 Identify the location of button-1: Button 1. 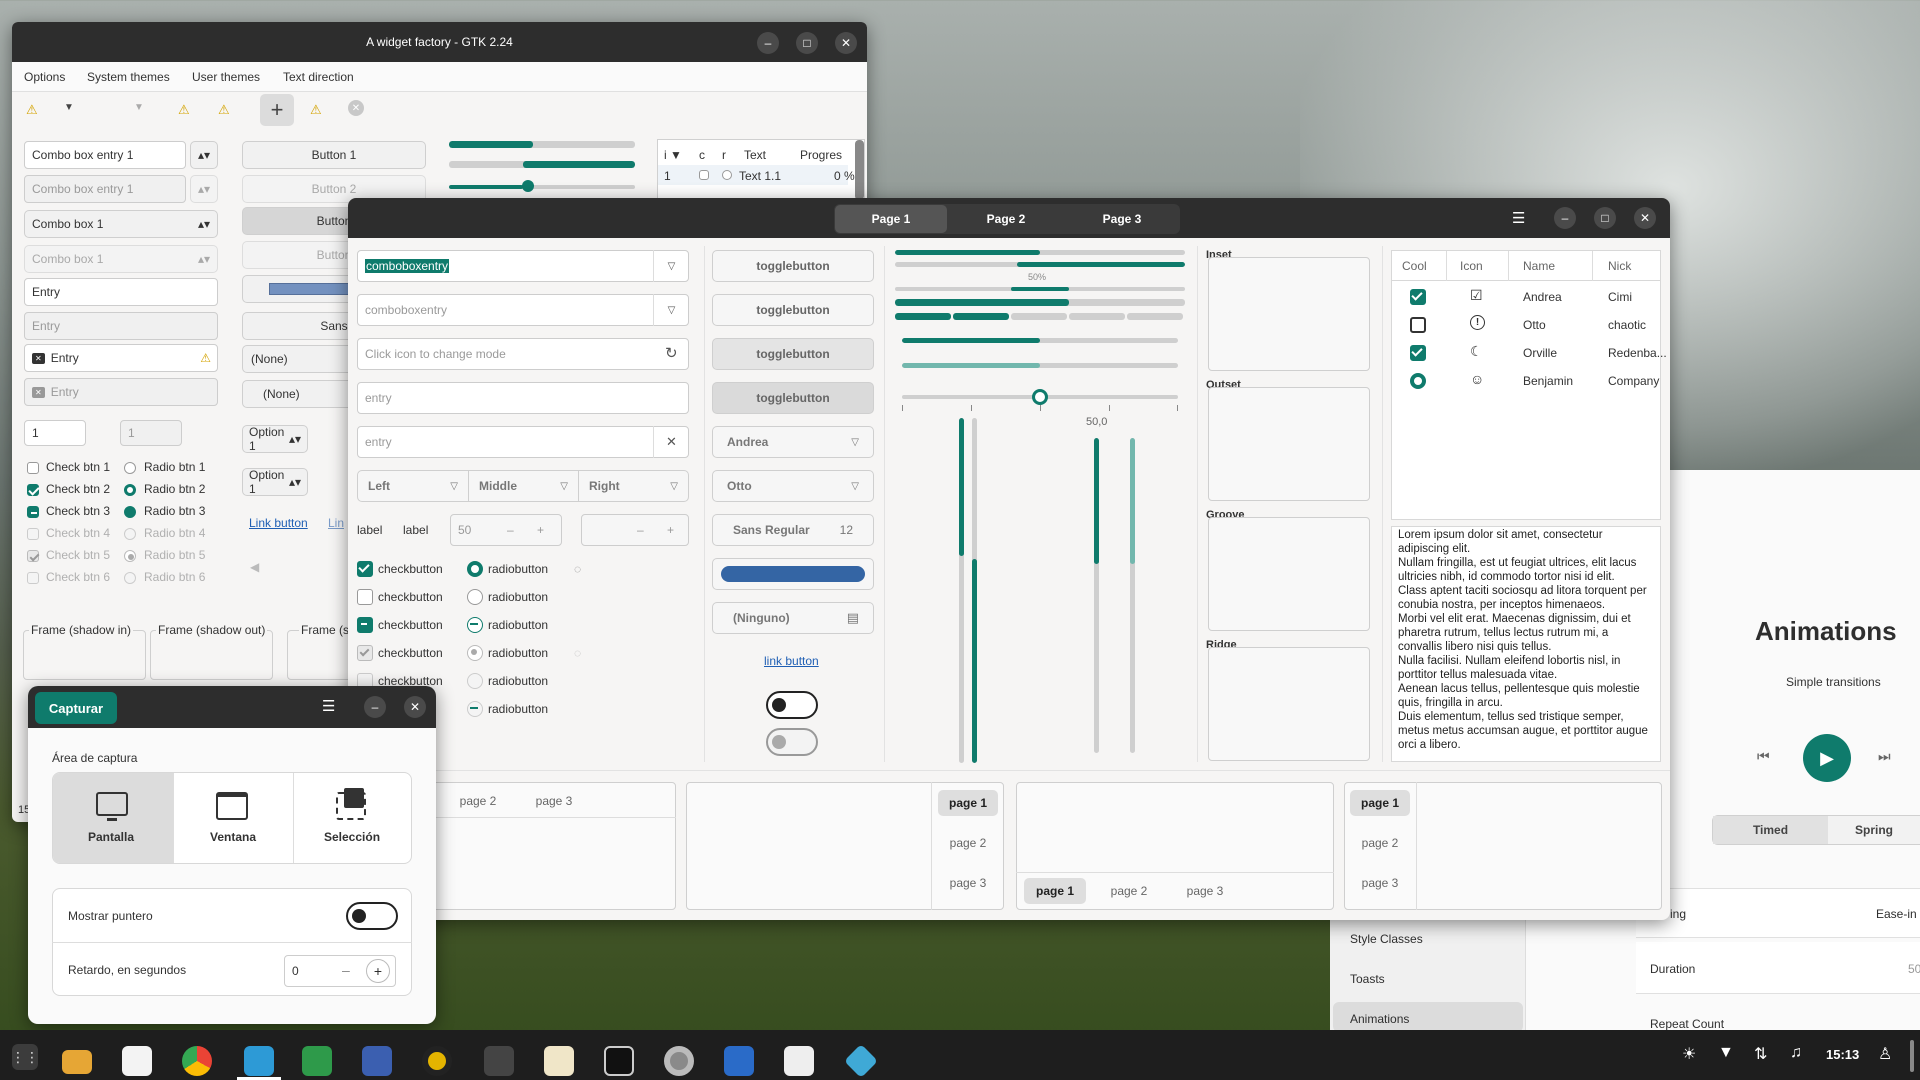
(334, 155).